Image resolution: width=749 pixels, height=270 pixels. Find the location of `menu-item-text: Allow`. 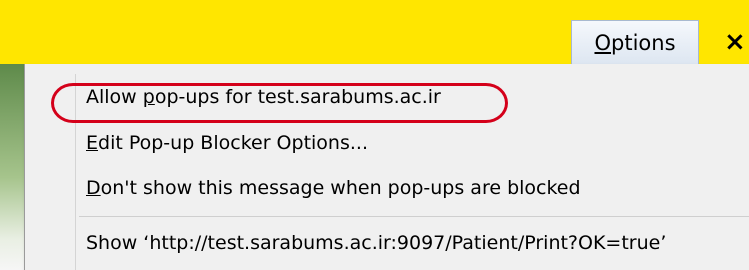

menu-item-text: Allow is located at coordinates (114, 97).